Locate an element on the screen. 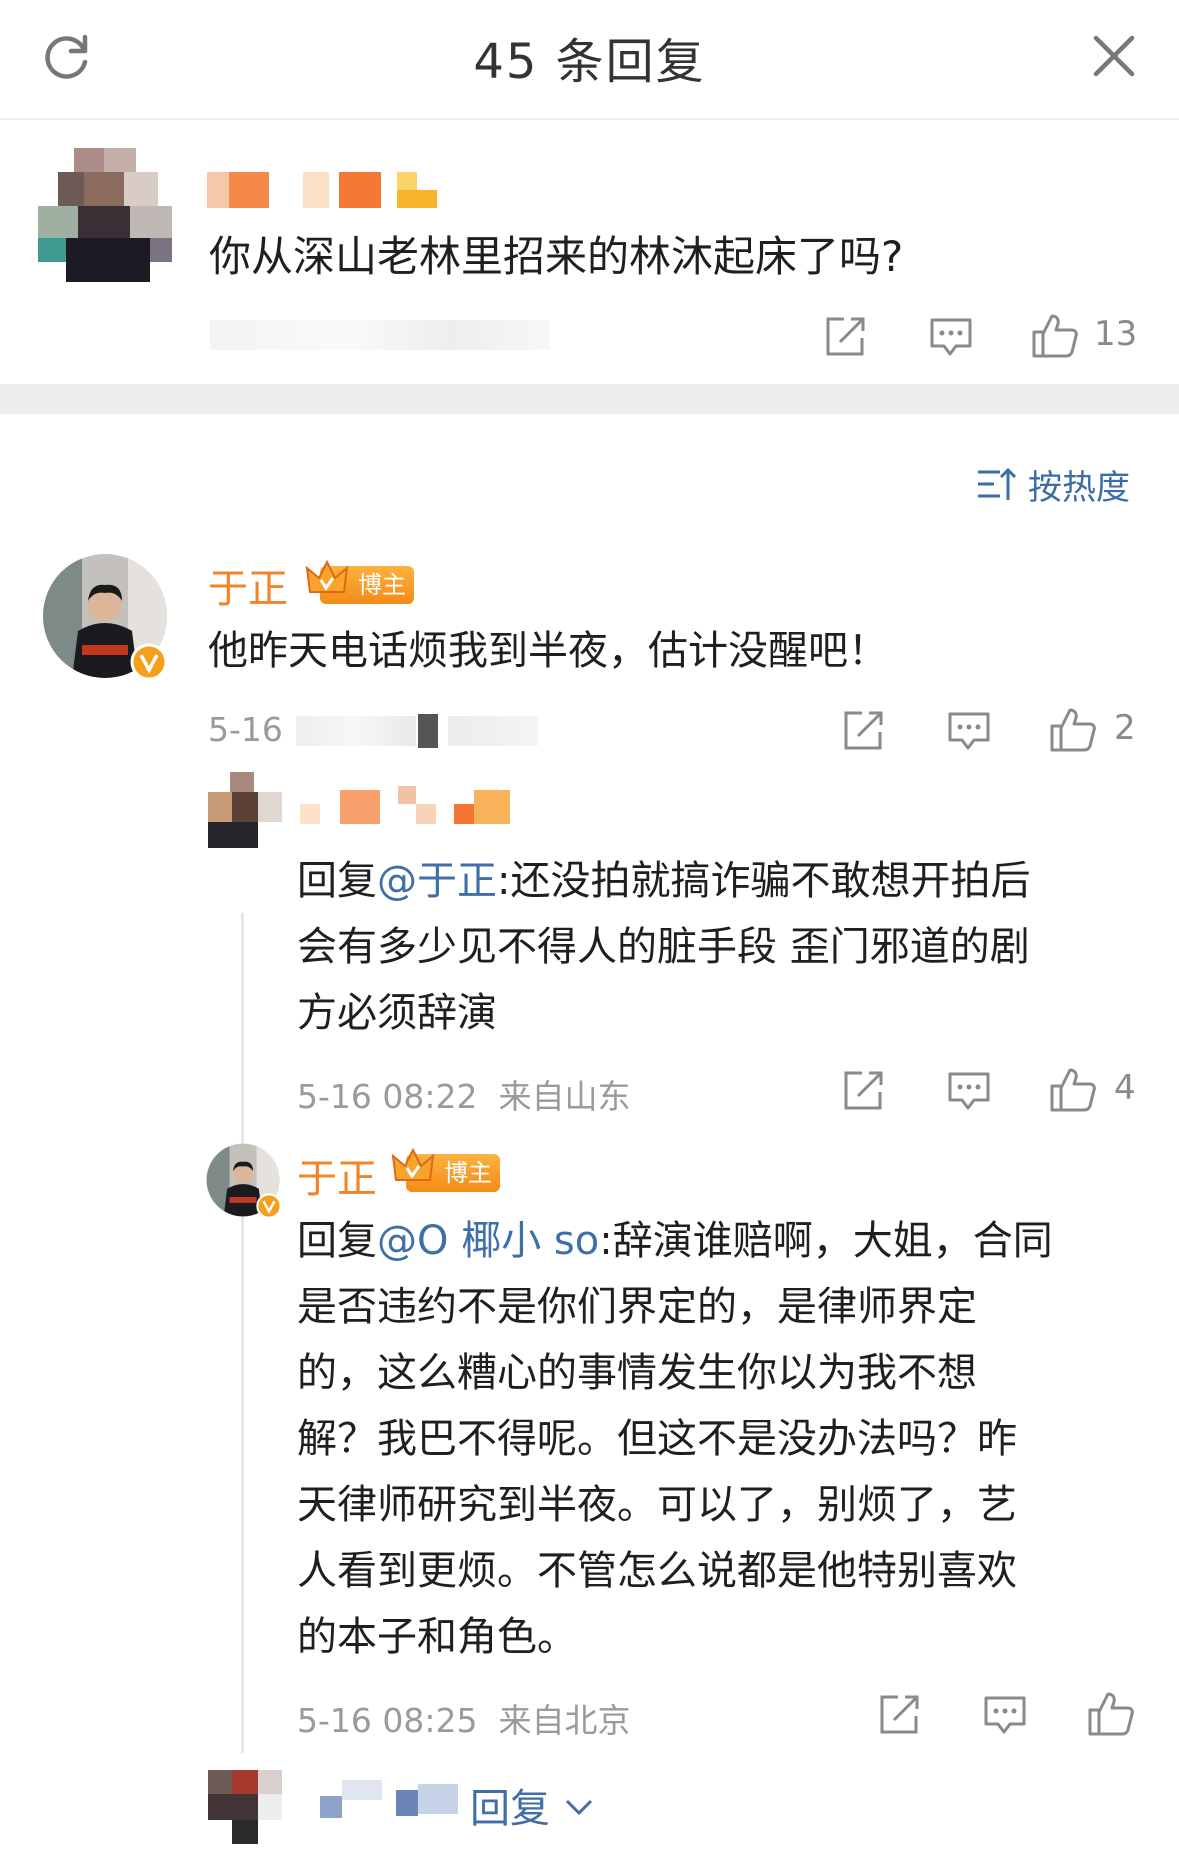 The image size is (1179, 1855). header-bar: 45 条回复 is located at coordinates (589, 60).